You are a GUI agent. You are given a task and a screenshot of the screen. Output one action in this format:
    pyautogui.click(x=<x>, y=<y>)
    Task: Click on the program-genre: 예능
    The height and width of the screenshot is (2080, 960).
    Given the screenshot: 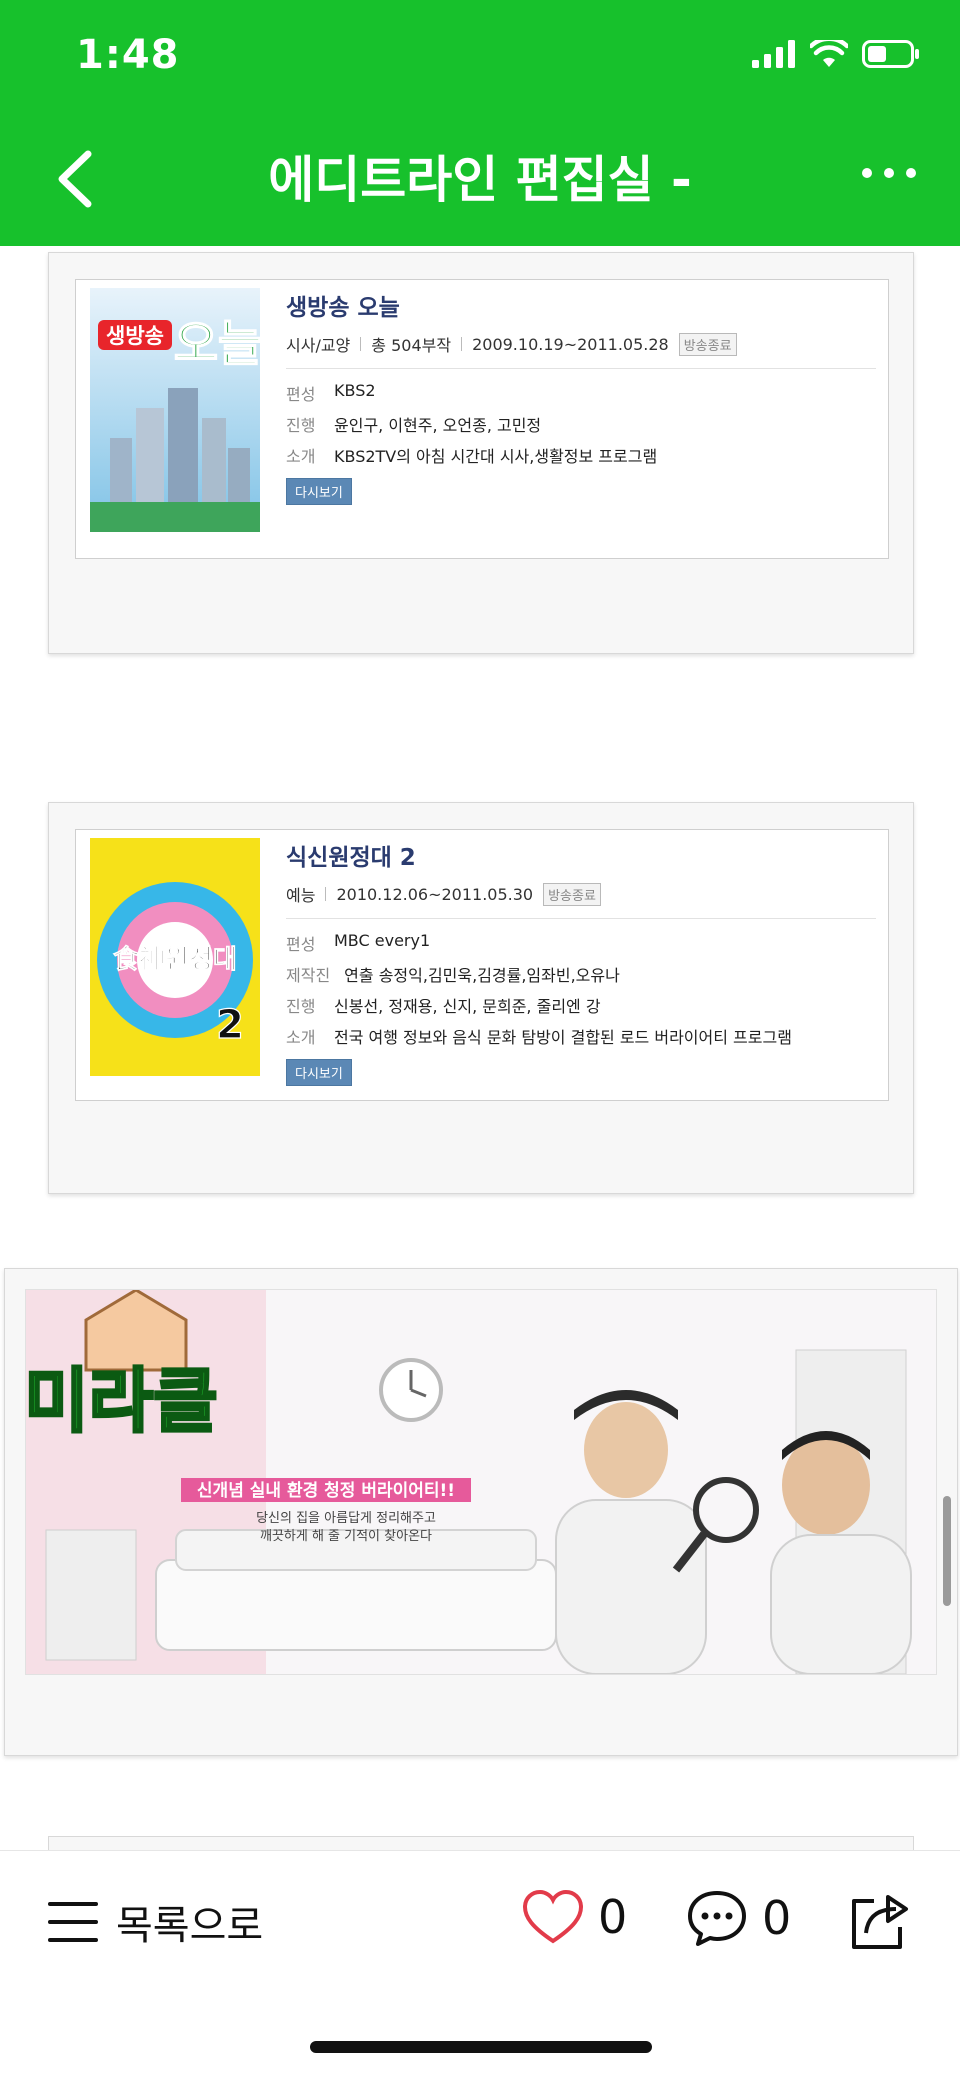 What is the action you would take?
    pyautogui.click(x=301, y=895)
    